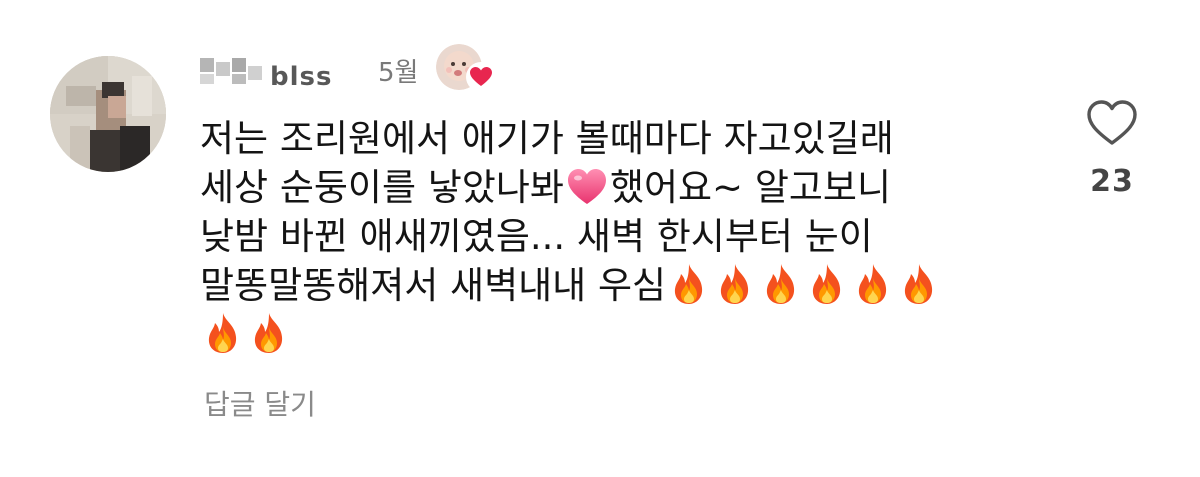 This screenshot has height=477, width=1200. Describe the element at coordinates (260, 403) in the screenshot. I see `reply-button: 답글 달기` at that location.